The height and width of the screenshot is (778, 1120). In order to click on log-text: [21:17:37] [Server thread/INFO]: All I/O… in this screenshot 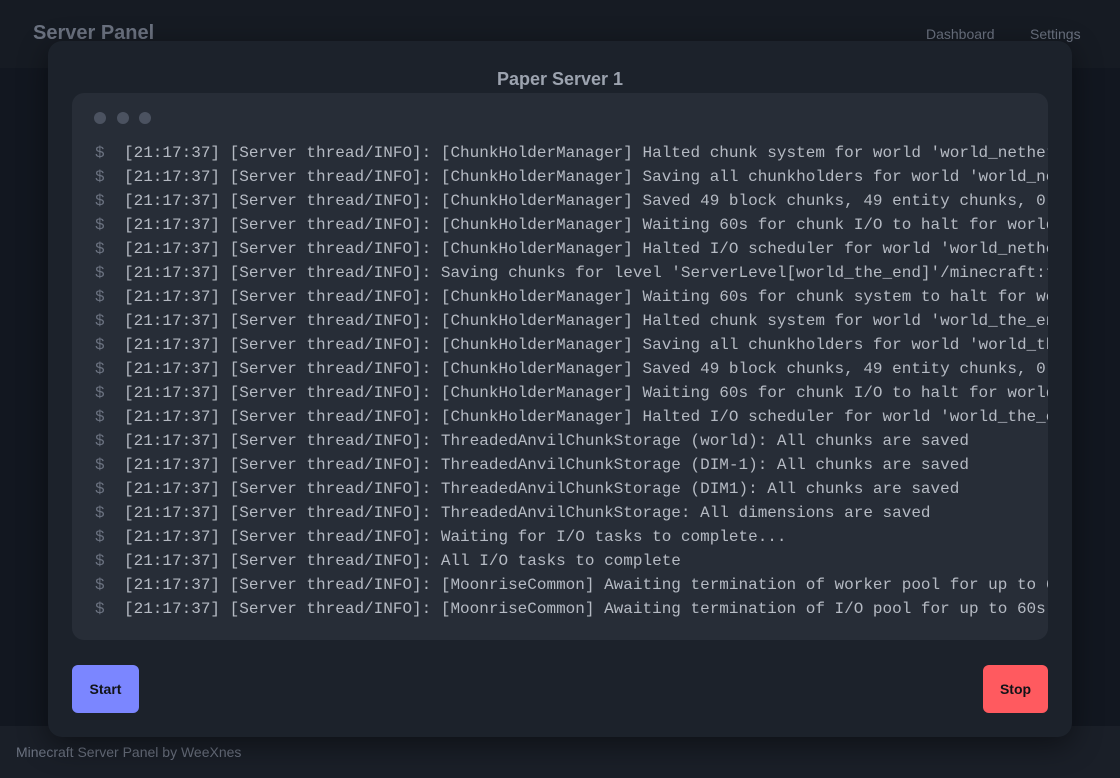, I will do `click(402, 561)`.